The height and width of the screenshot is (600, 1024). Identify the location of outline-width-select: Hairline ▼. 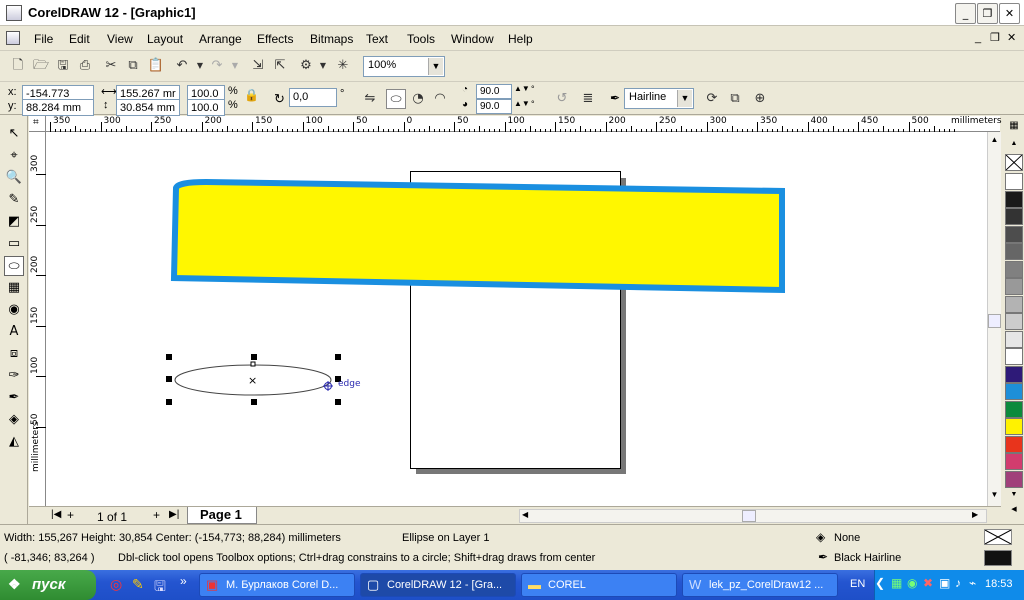
(659, 98).